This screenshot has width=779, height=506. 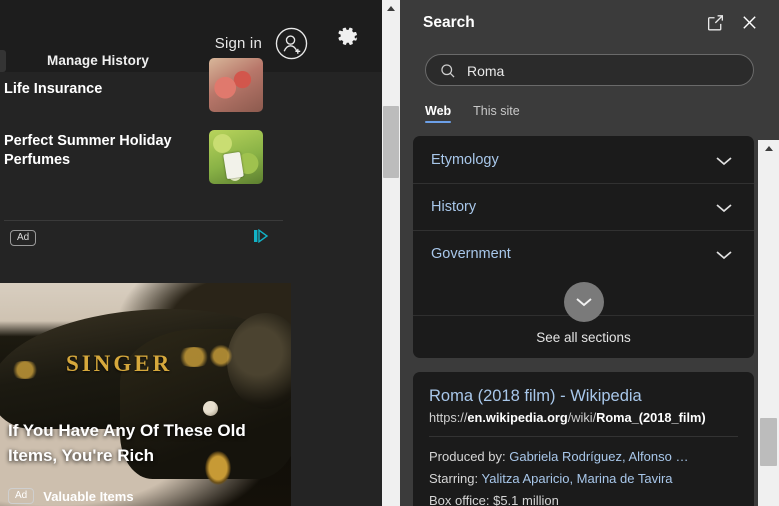 What do you see at coordinates (583, 436) in the screenshot?
I see `result-divider` at bounding box center [583, 436].